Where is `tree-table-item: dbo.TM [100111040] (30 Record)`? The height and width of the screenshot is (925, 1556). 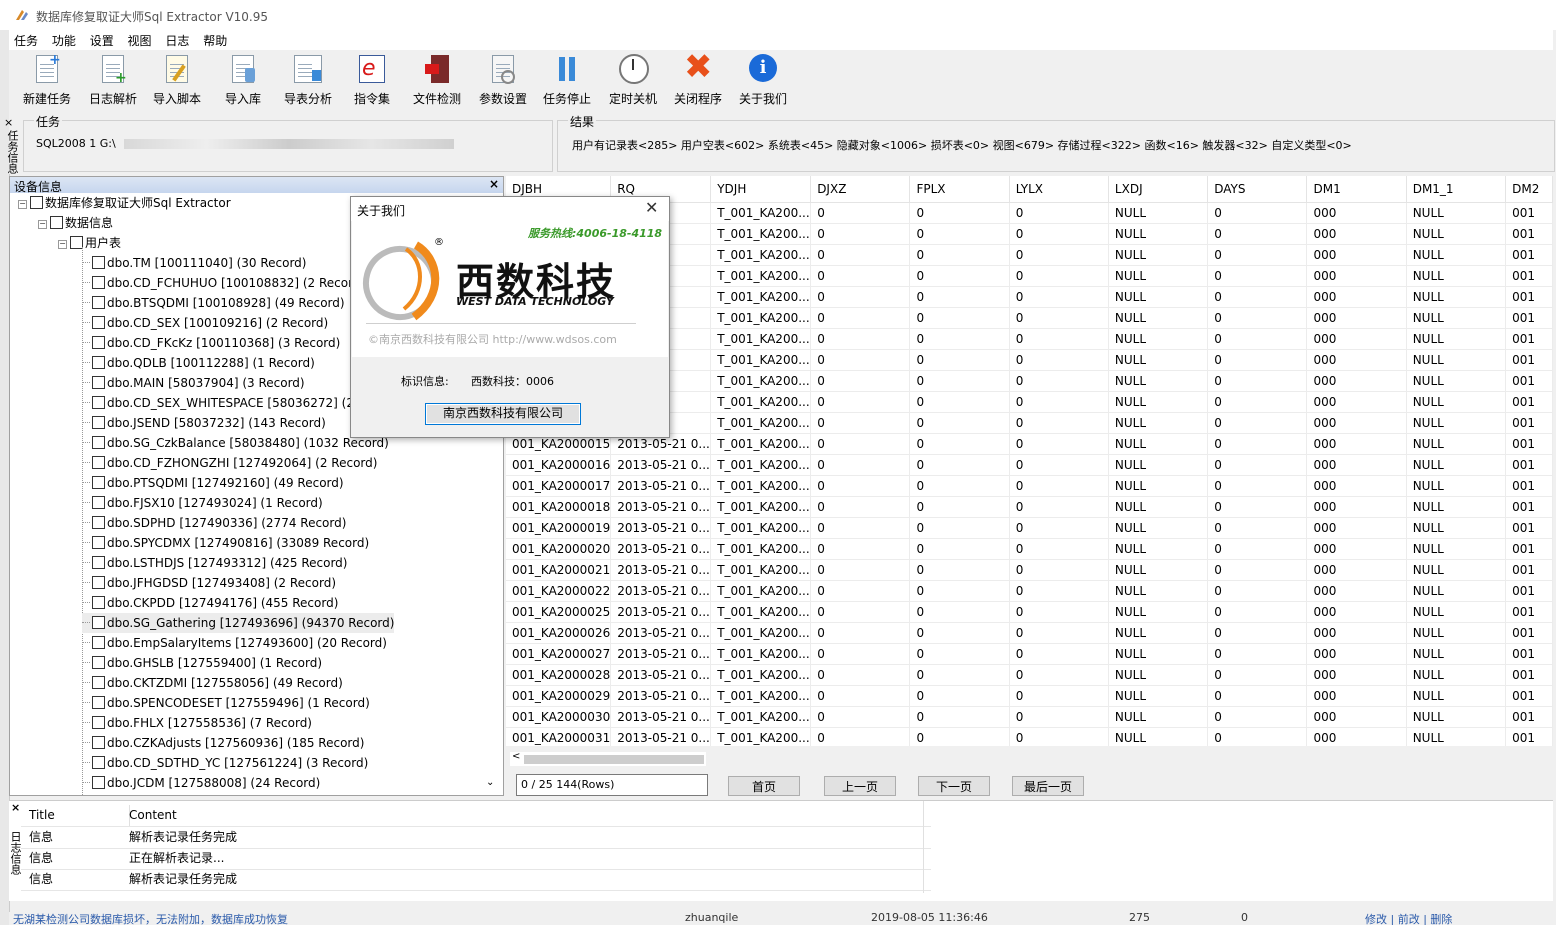
tree-table-item: dbo.TM [100111040] (30 Record) is located at coordinates (194, 263).